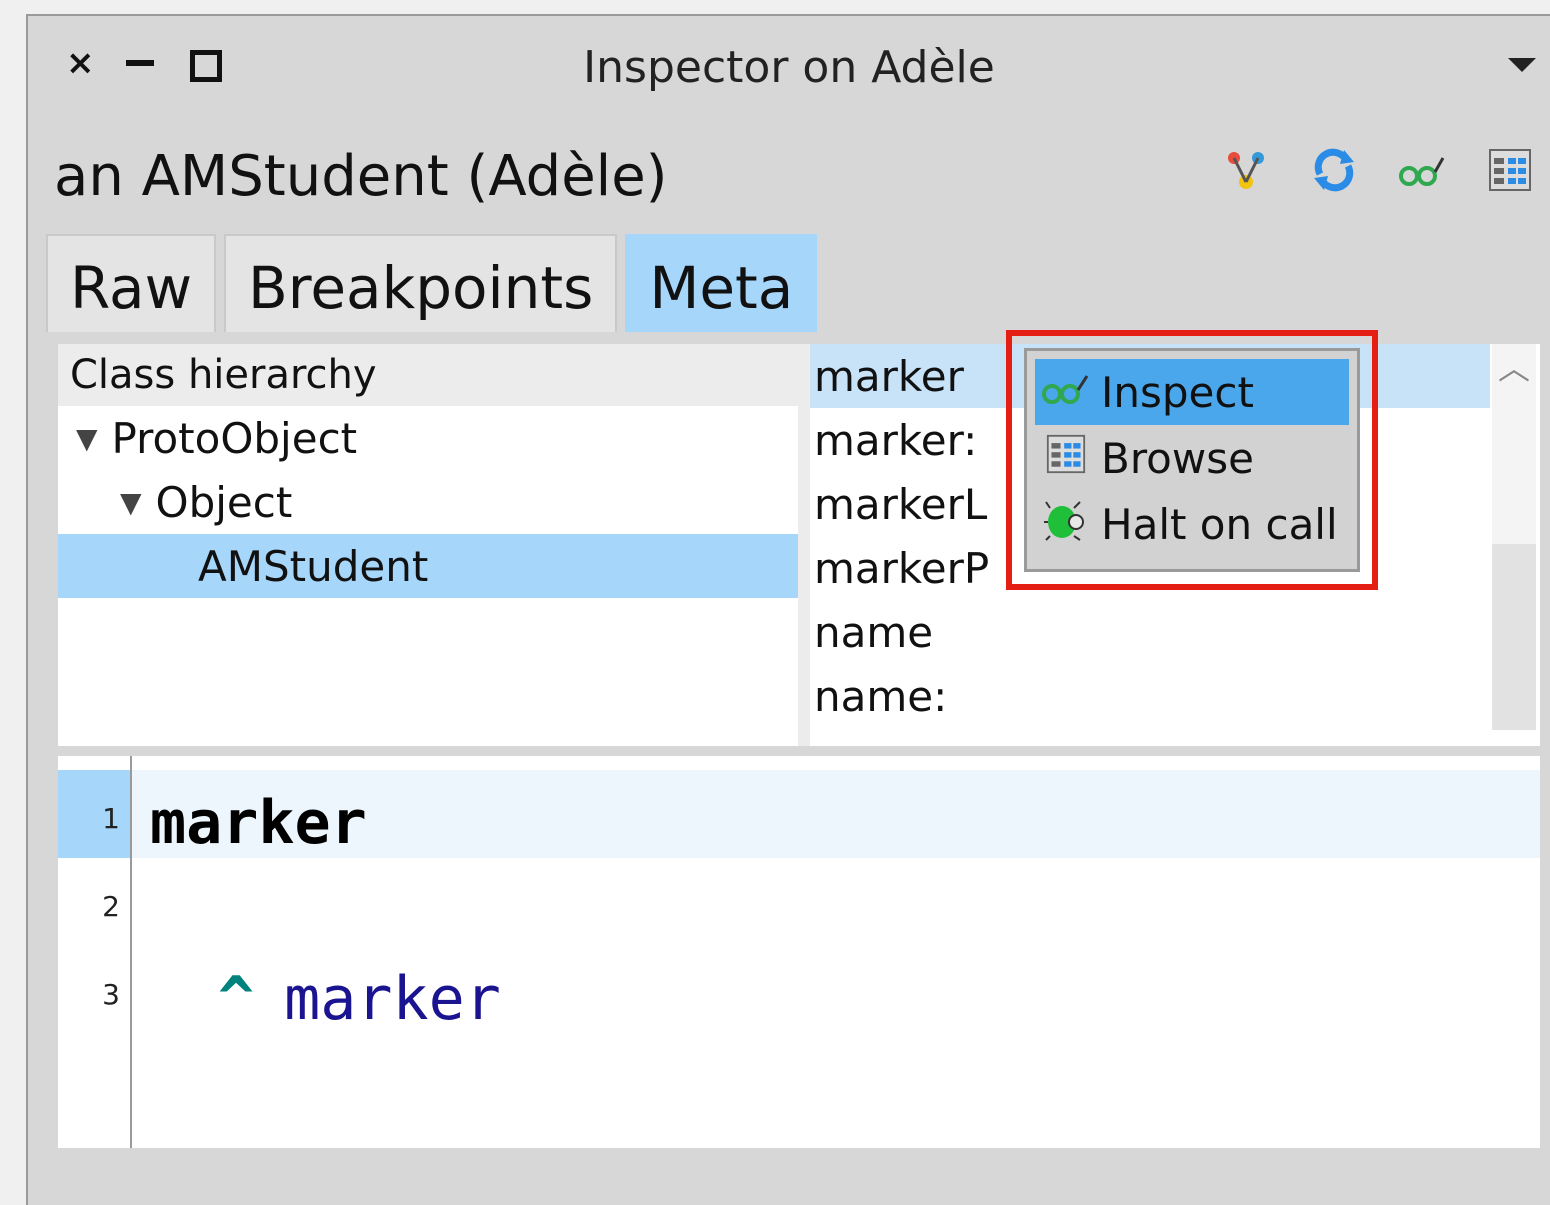 The width and height of the screenshot is (1550, 1205). I want to click on tree-item-object: ▼ Object, so click(428, 502).